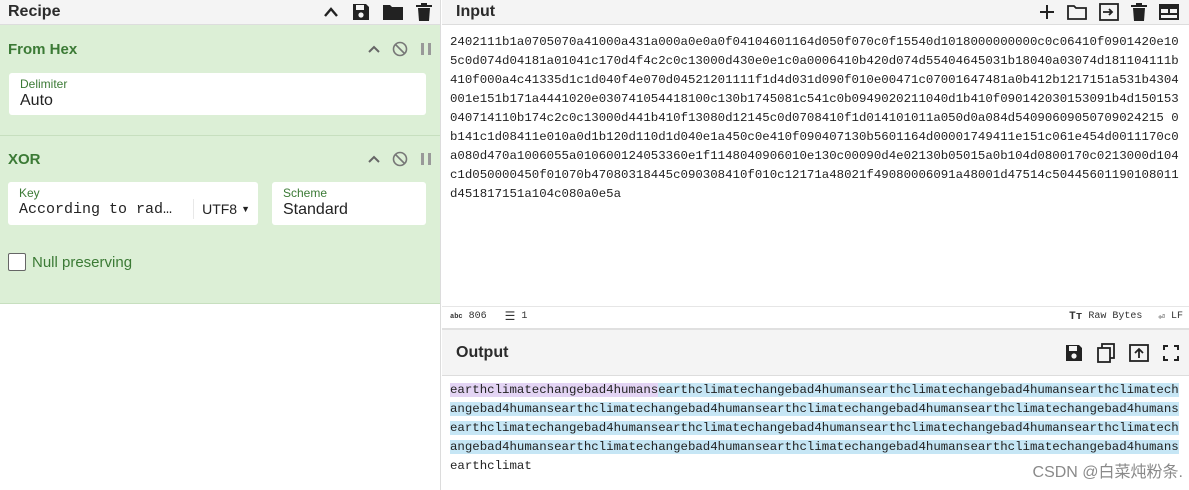  What do you see at coordinates (43, 49) in the screenshot?
I see `from-hex-title: From Hex` at bounding box center [43, 49].